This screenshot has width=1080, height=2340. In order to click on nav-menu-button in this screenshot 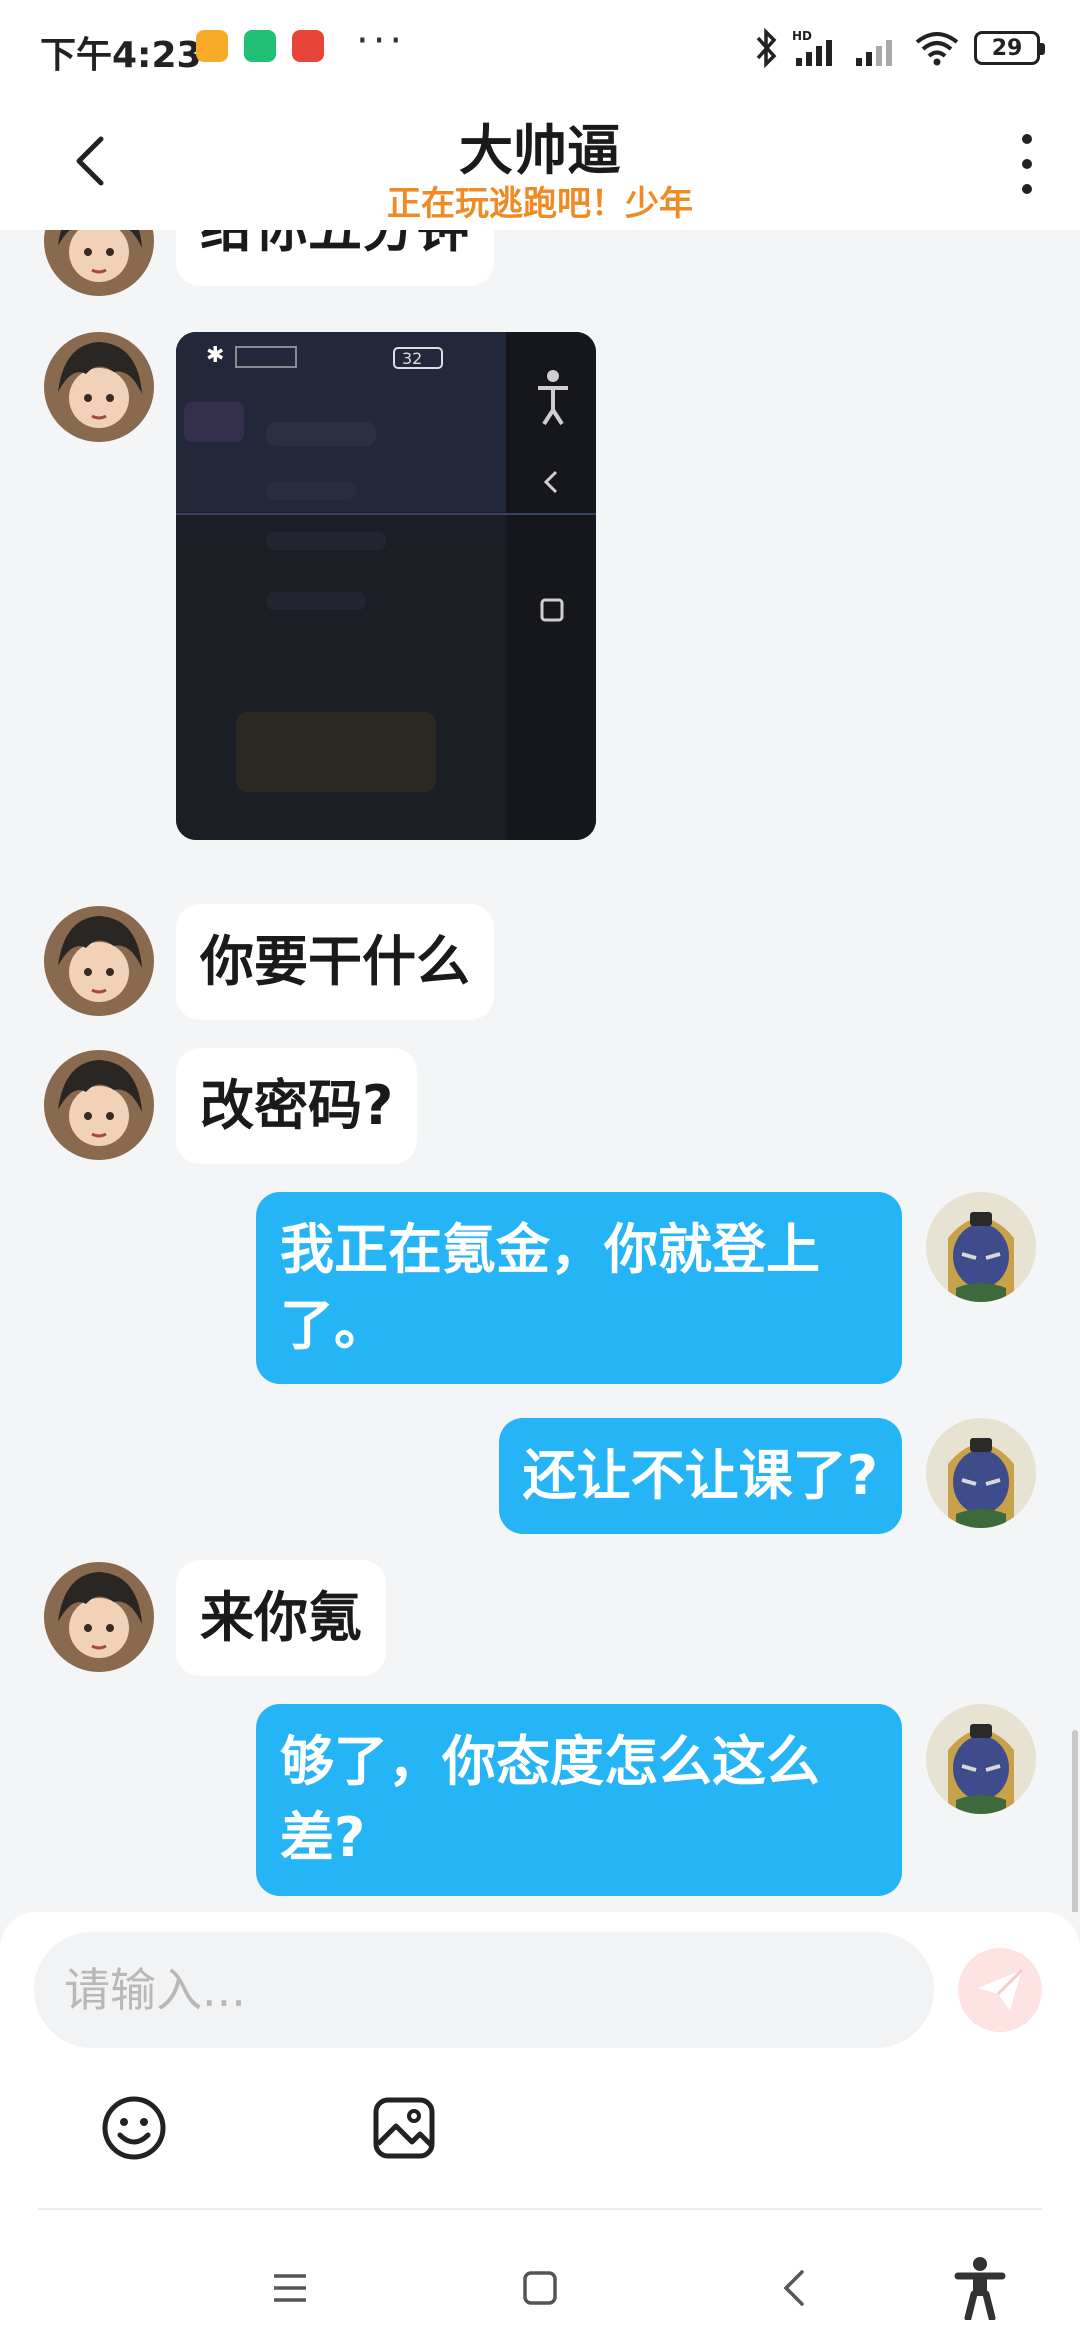, I will do `click(290, 2288)`.